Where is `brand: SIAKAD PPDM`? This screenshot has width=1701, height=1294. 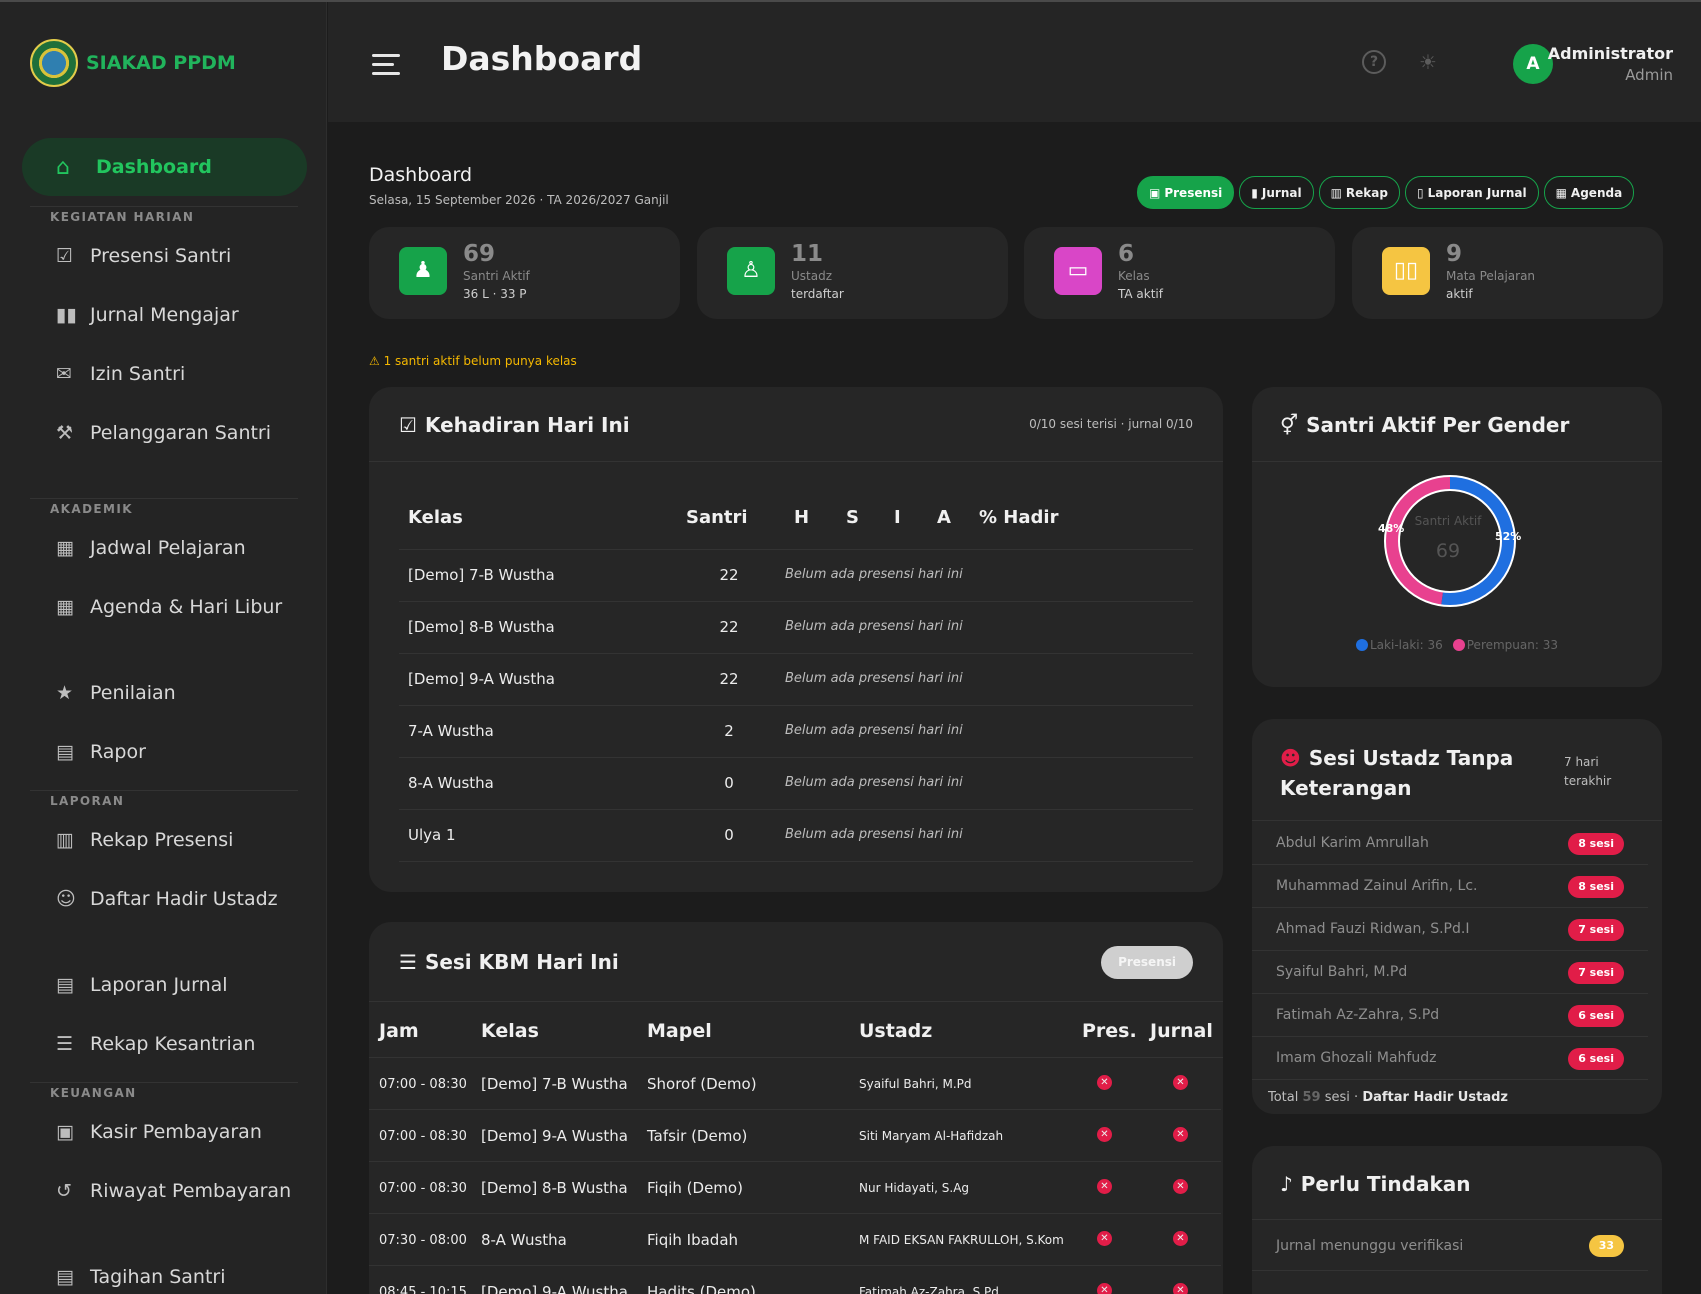 brand: SIAKAD PPDM is located at coordinates (133, 63).